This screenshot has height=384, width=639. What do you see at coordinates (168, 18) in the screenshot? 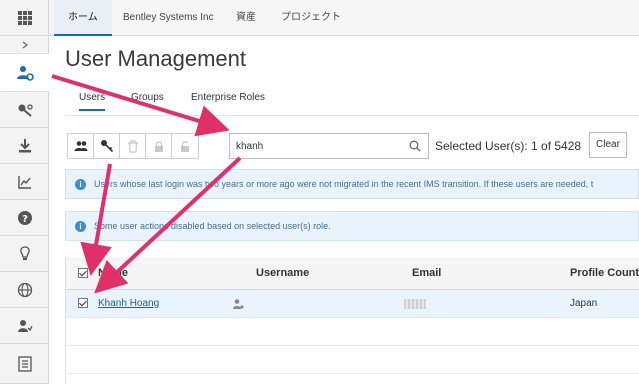
I see `tab-bentley-systems: Bentley Systems Inc` at bounding box center [168, 18].